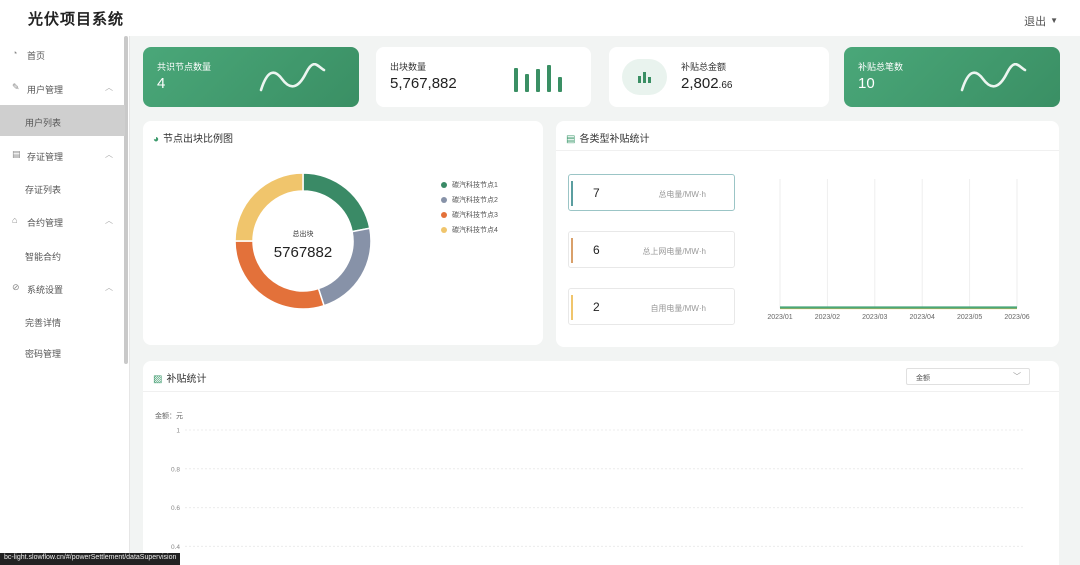 This screenshot has width=1080, height=565. Describe the element at coordinates (43, 257) in the screenshot. I see `sidebar-item-label: 智能合约` at that location.